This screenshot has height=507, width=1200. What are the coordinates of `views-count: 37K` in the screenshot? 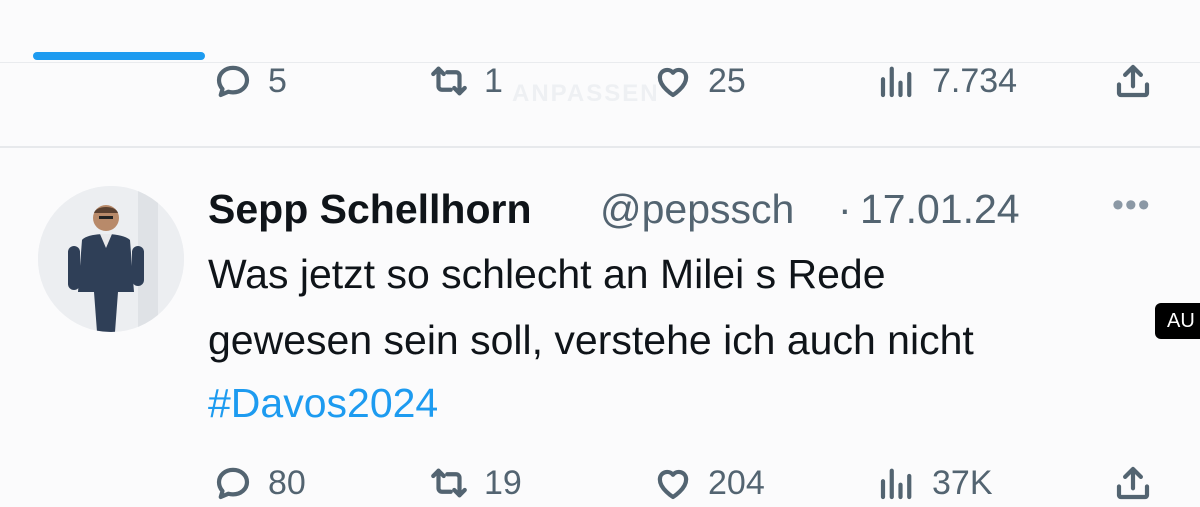 It's located at (962, 482).